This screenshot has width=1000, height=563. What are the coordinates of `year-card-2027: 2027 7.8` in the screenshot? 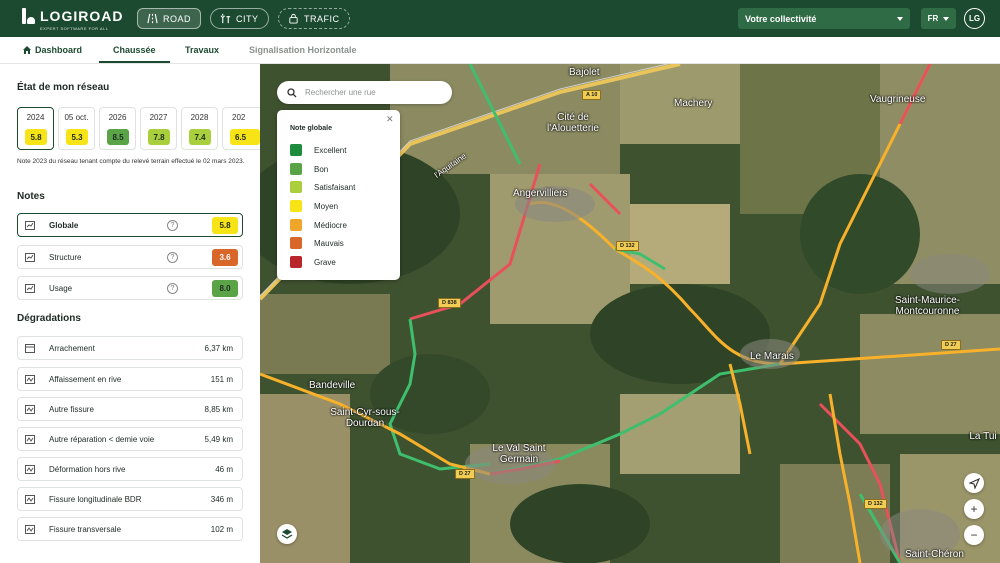 It's located at (158, 128).